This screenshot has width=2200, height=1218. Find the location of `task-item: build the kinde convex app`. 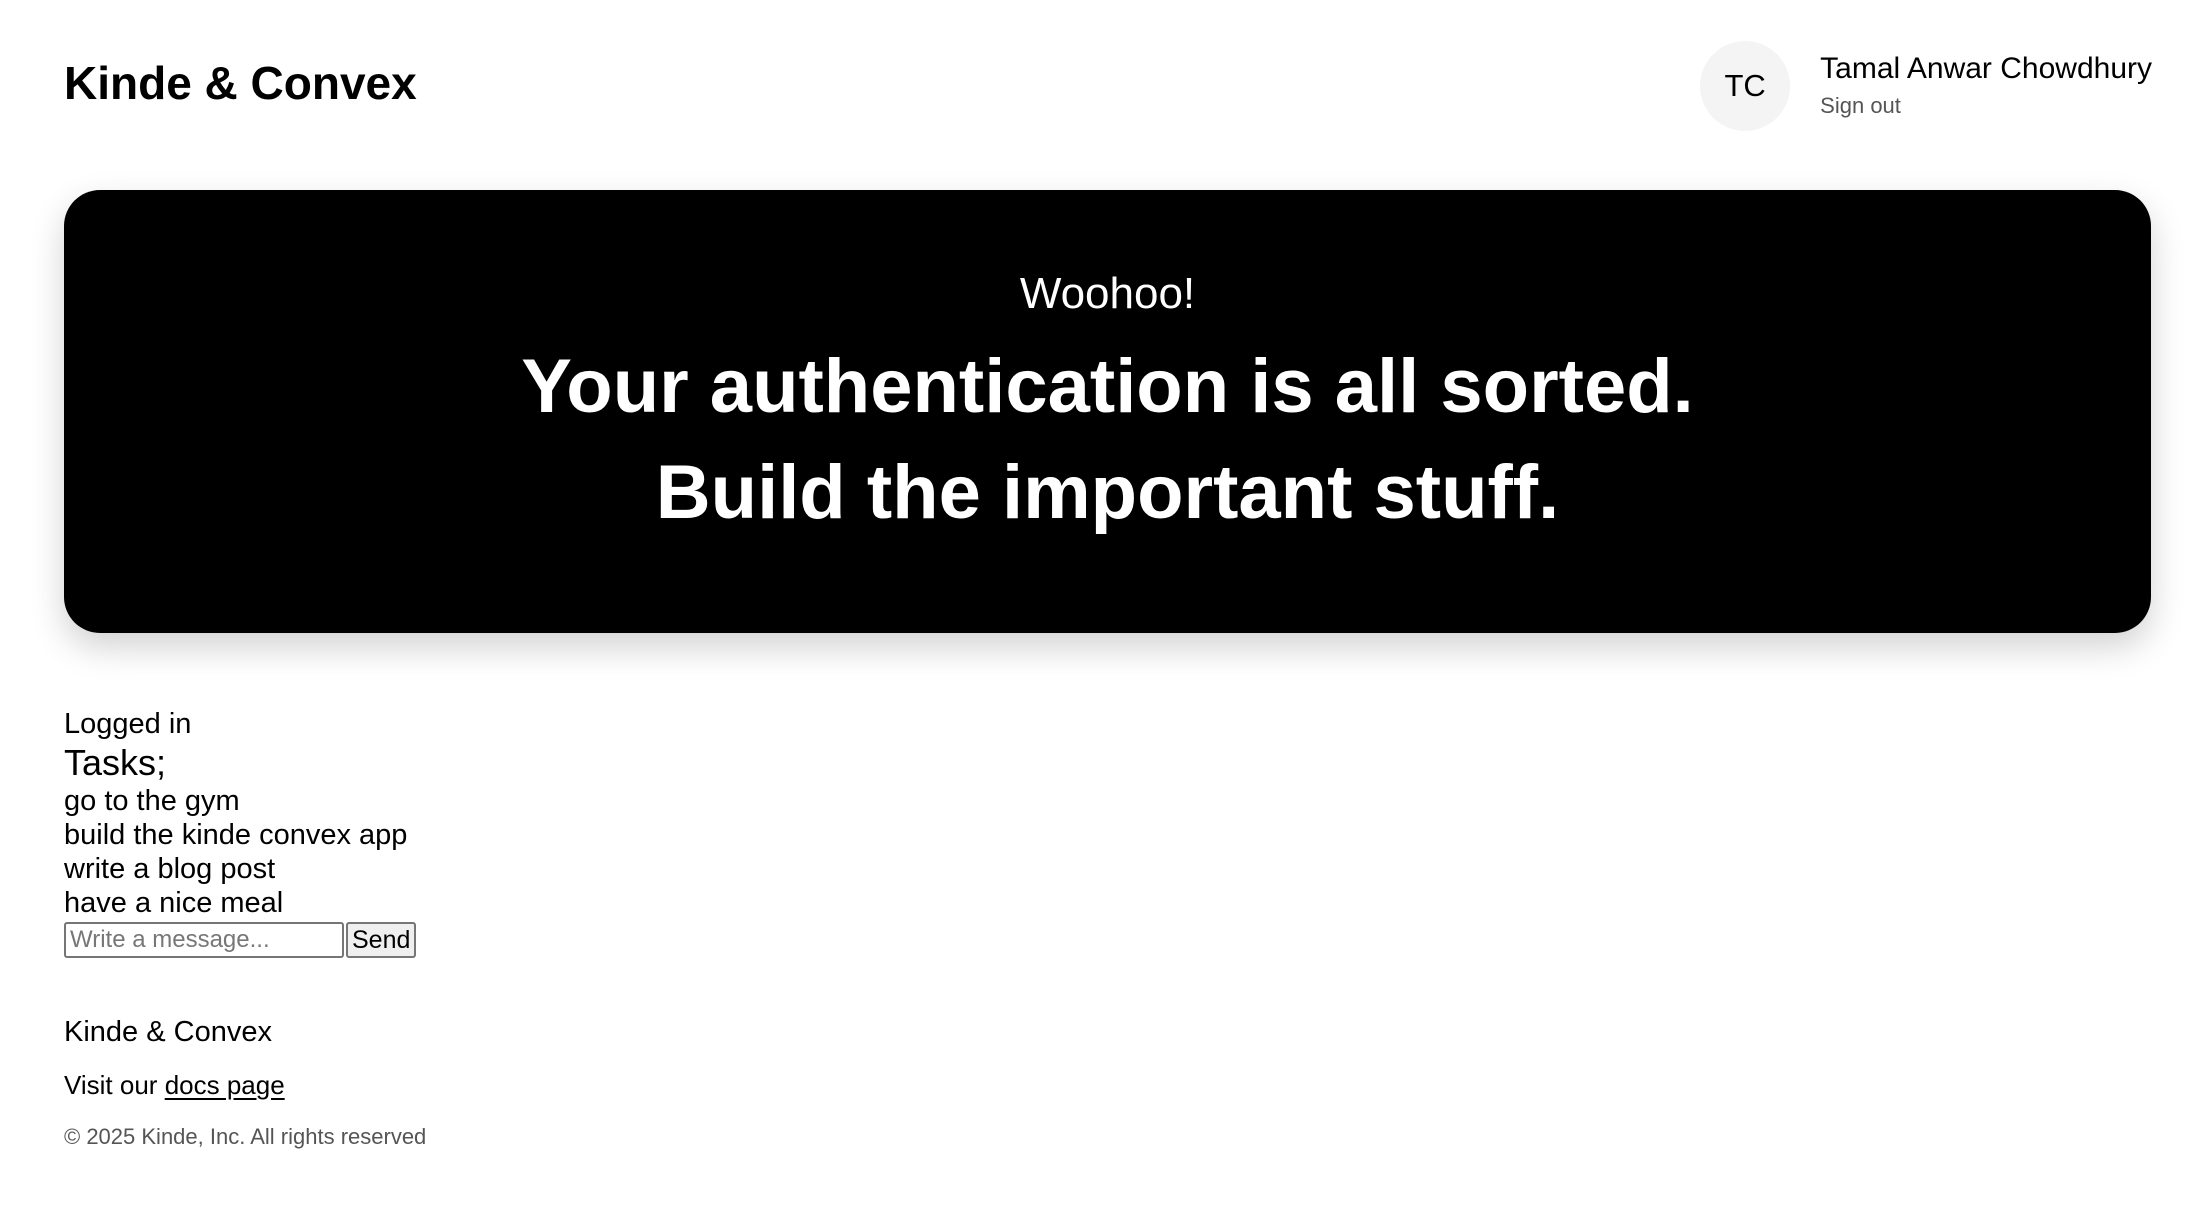

task-item: build the kinde convex app is located at coordinates (236, 835).